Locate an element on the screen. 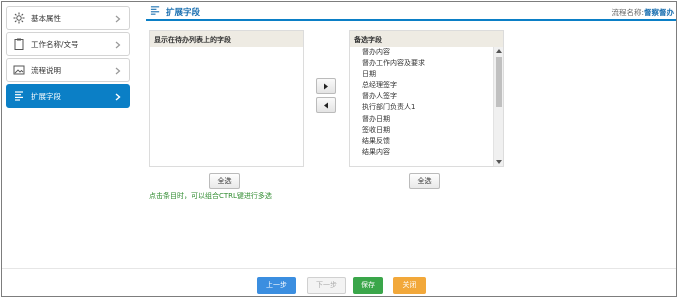 The image size is (678, 298). arrow-left-icon is located at coordinates (326, 105).